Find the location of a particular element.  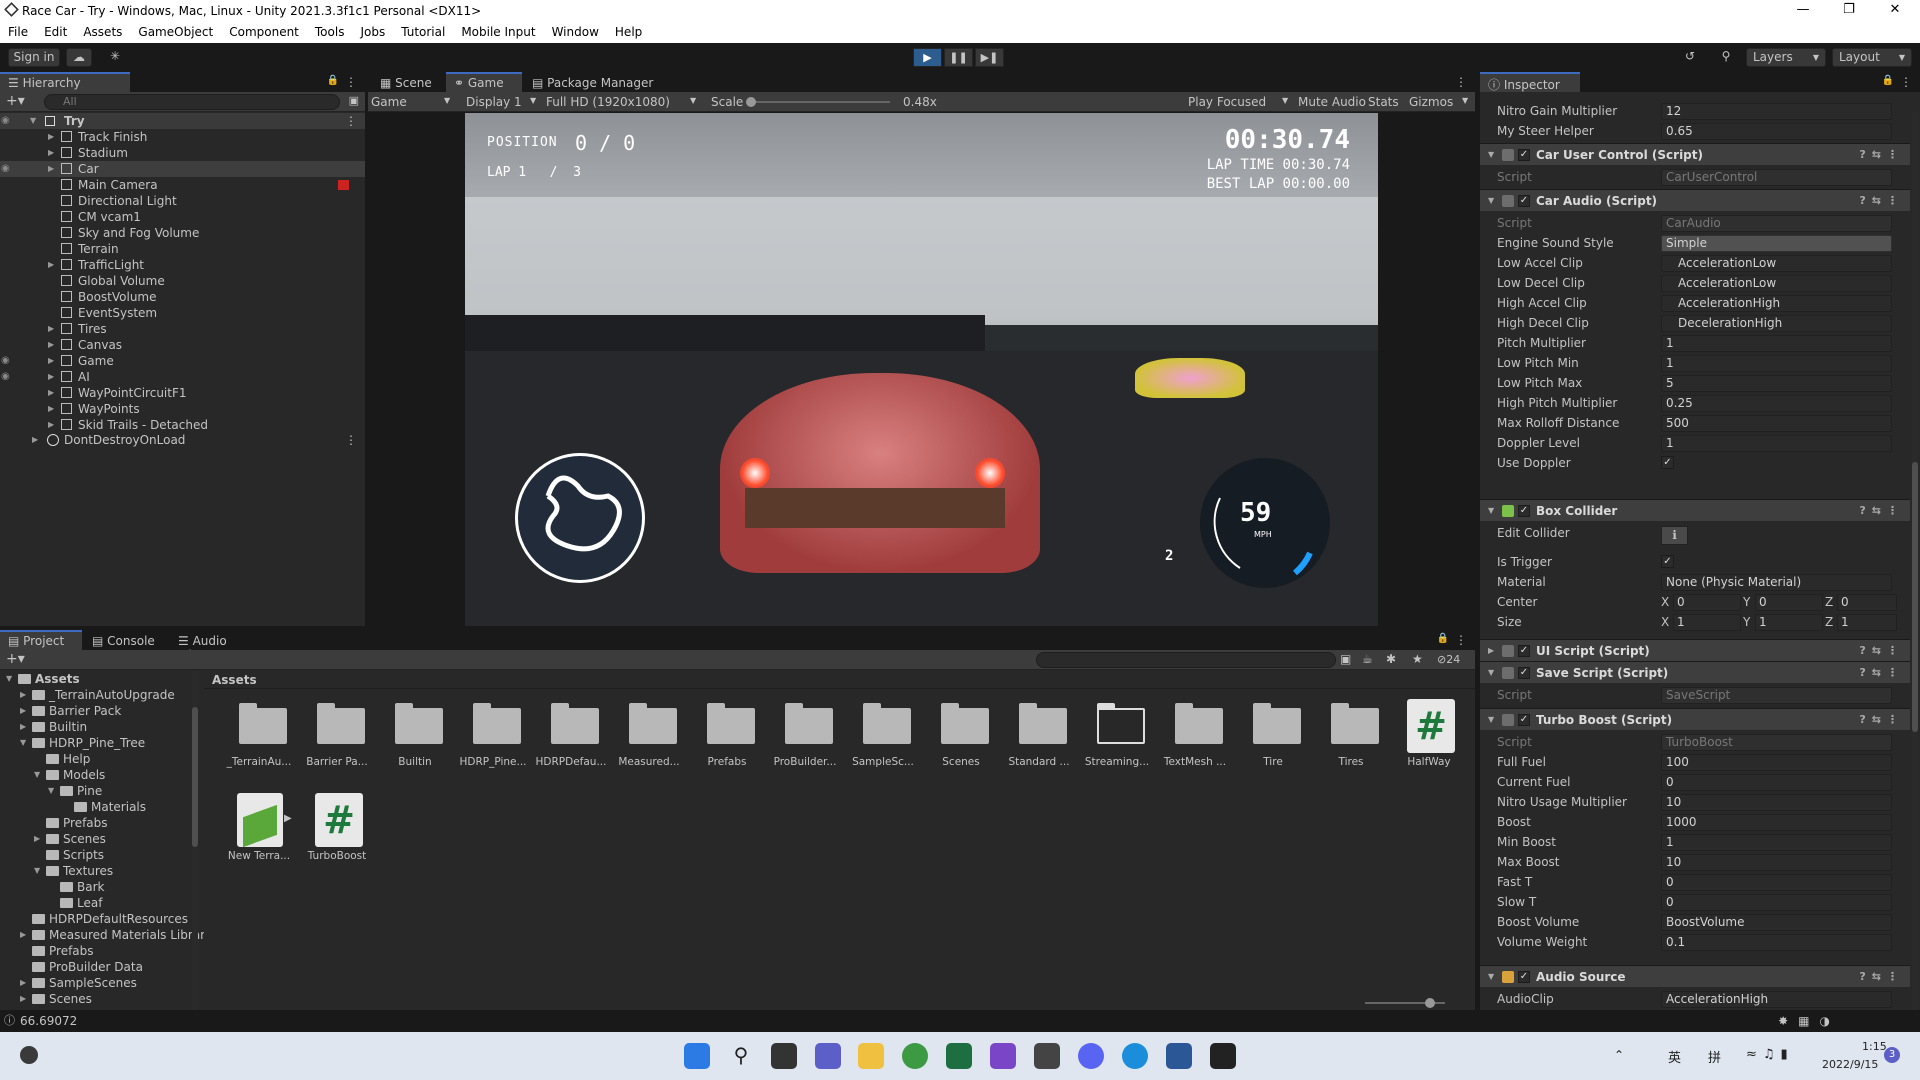

layout-dropdown: Layout ▼ is located at coordinates (1872, 57).